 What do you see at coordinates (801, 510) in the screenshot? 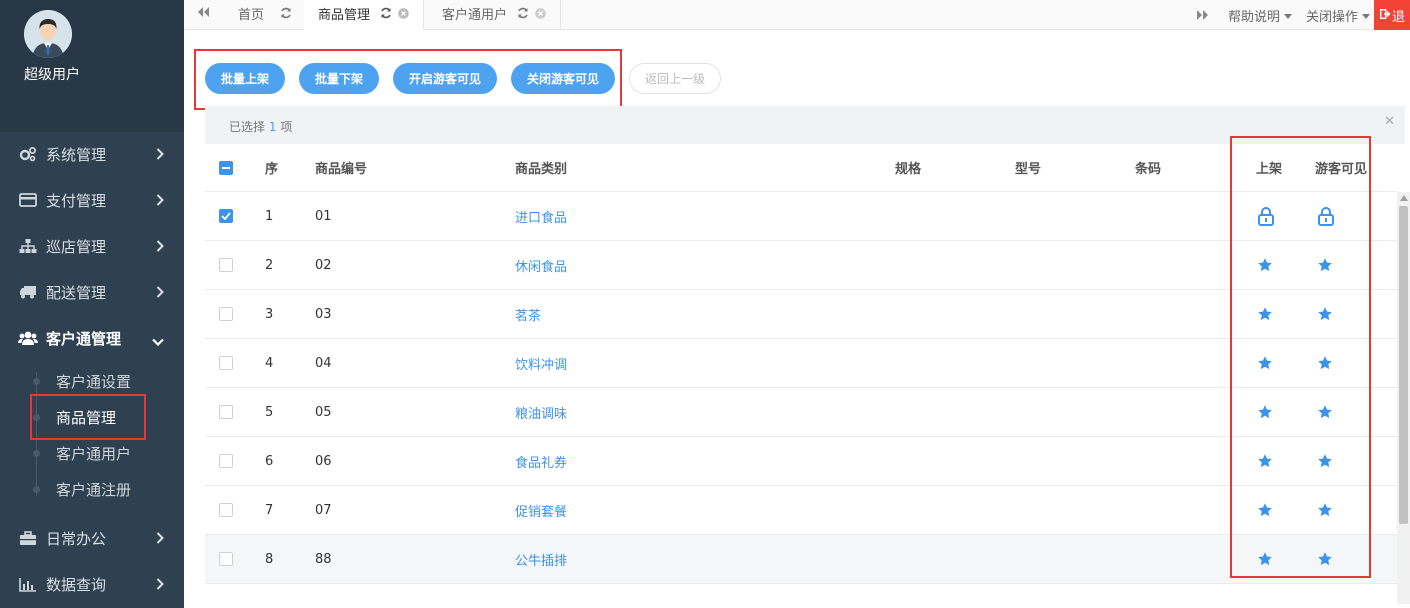
I see `table-row: 7 07 促销套餐` at bounding box center [801, 510].